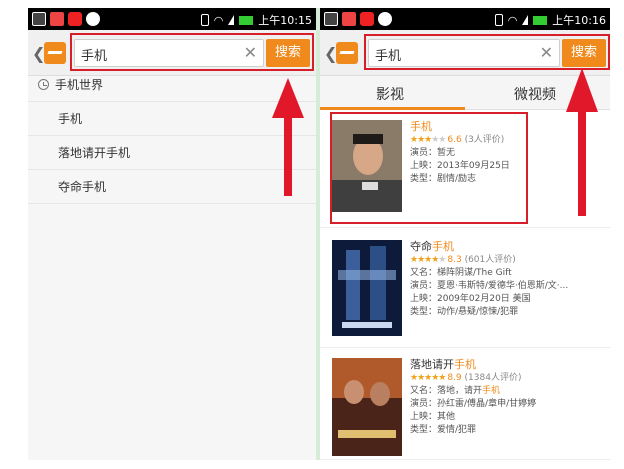  What do you see at coordinates (473, 404) in the screenshot?
I see `movie-cast: 演员：孙红雷/傅晶/章申/甘婷婷` at bounding box center [473, 404].